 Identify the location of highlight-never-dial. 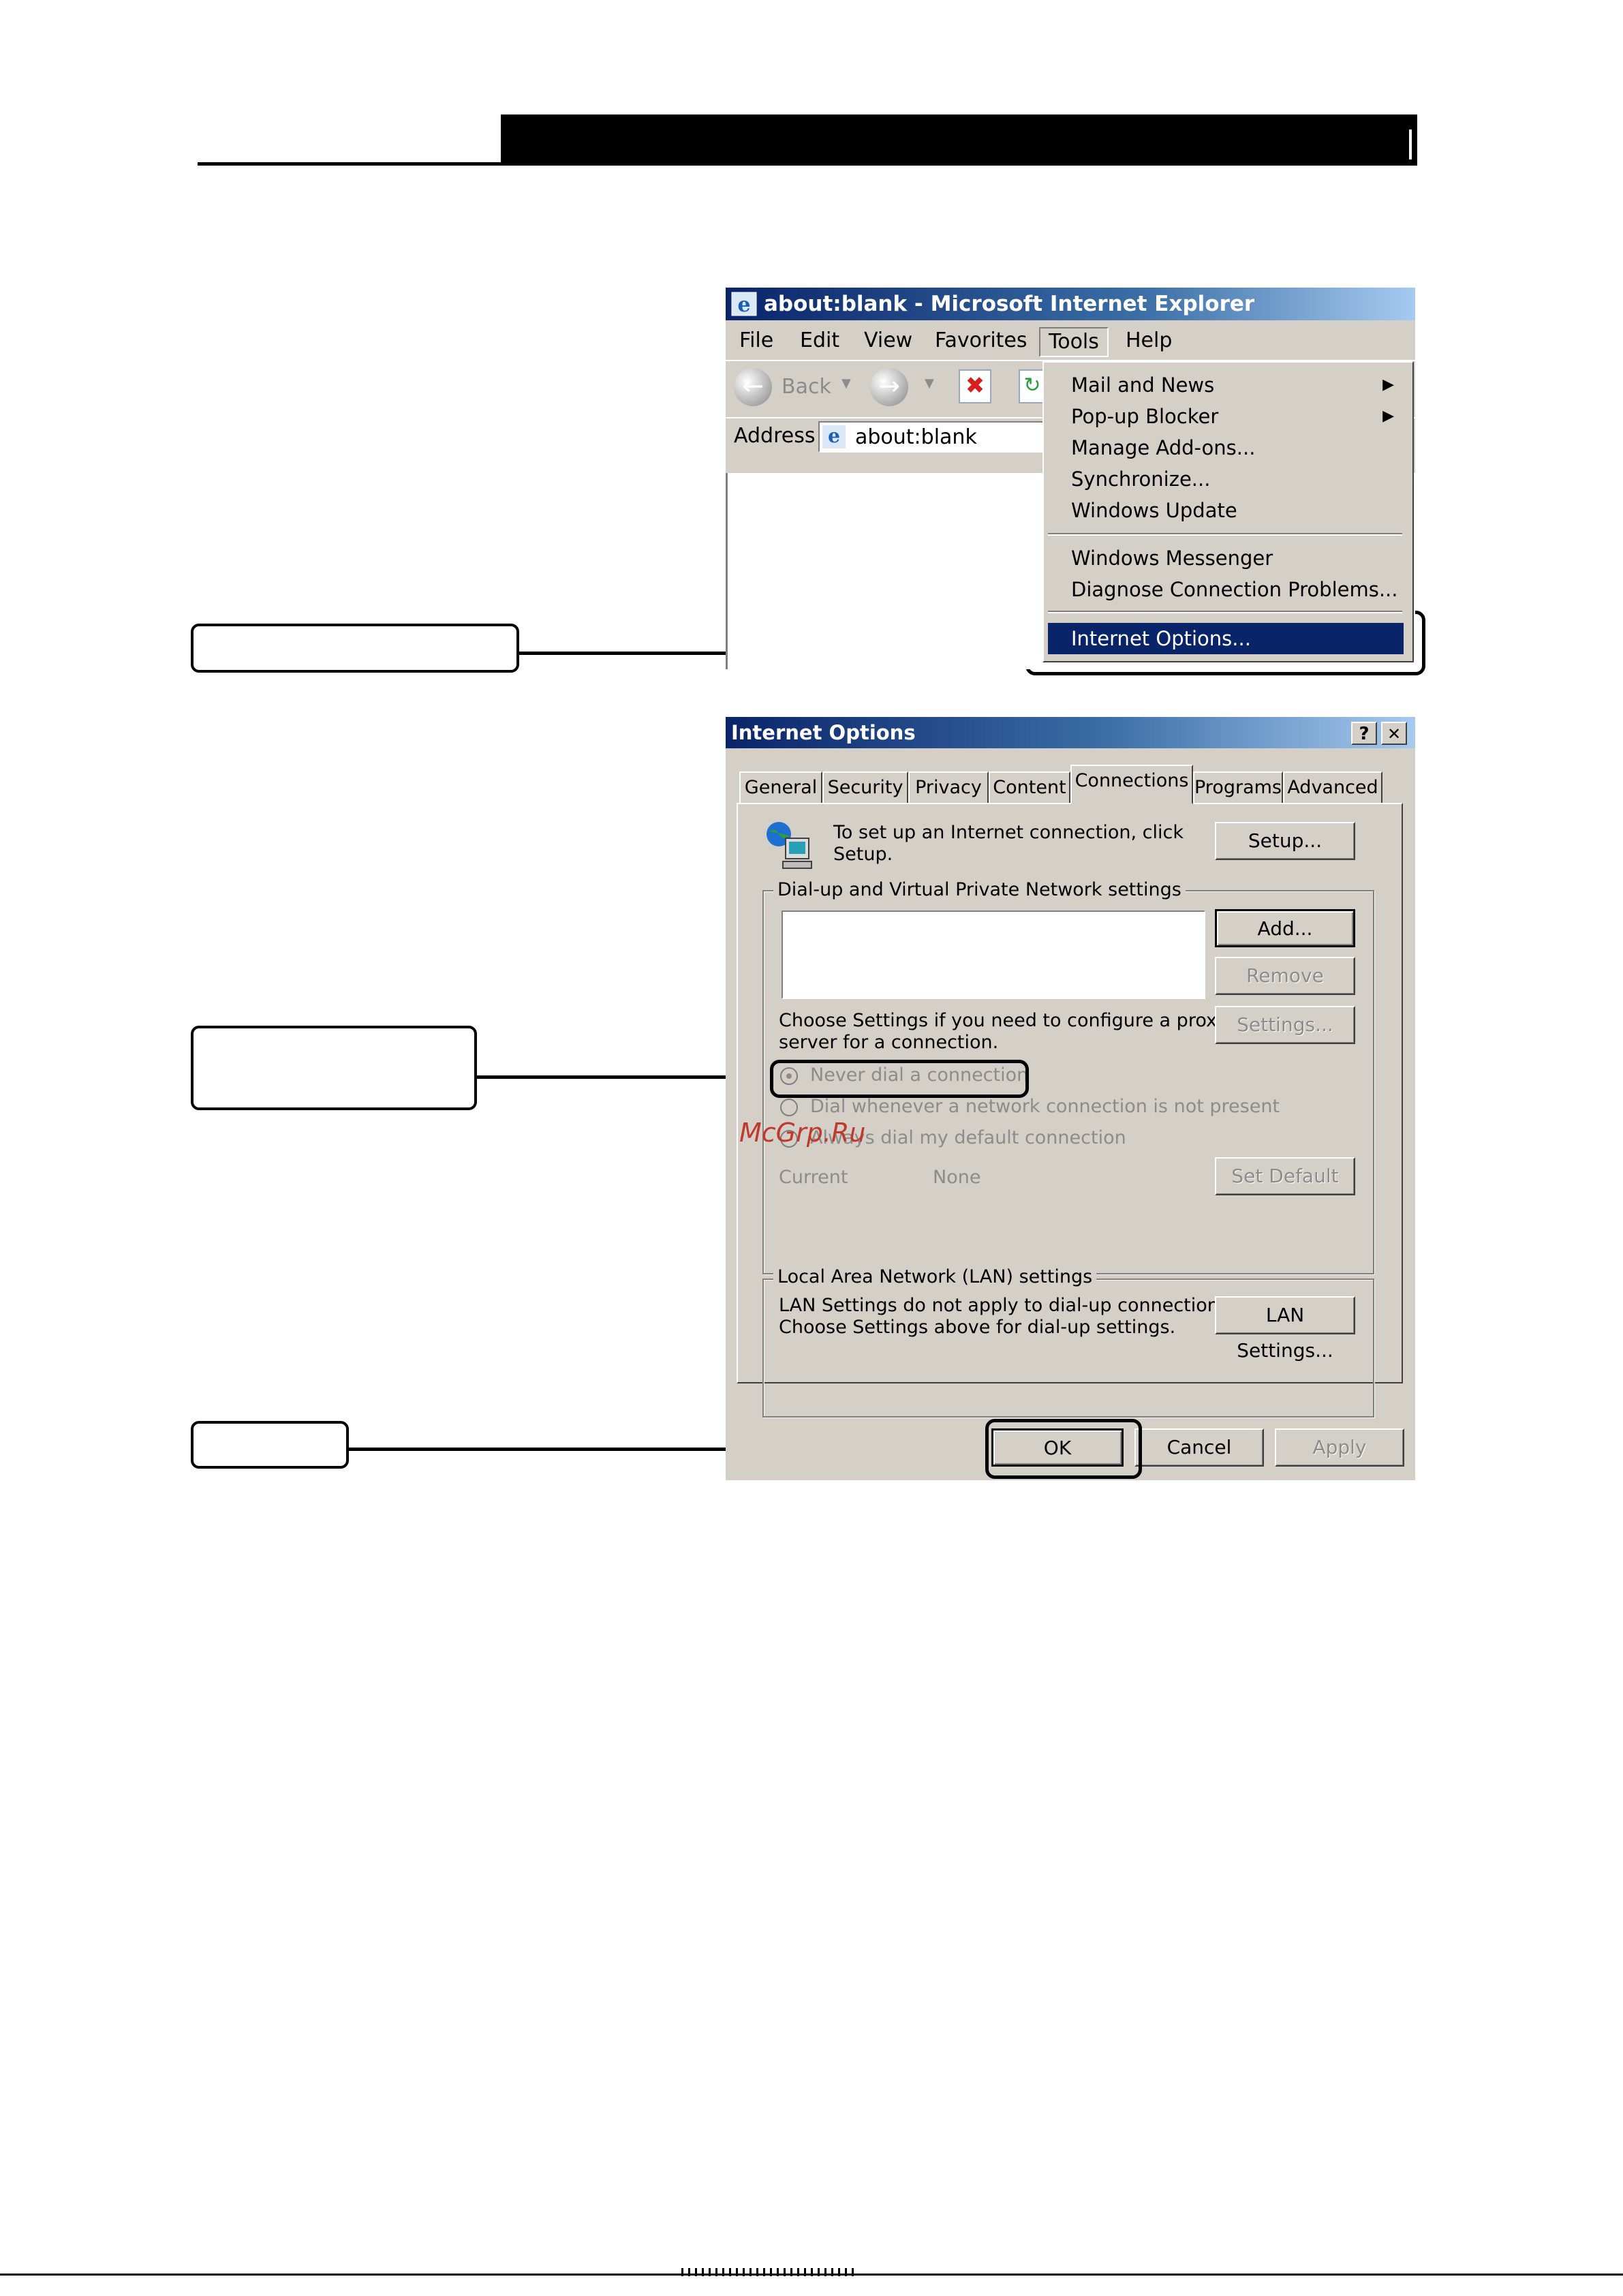
(899, 1079).